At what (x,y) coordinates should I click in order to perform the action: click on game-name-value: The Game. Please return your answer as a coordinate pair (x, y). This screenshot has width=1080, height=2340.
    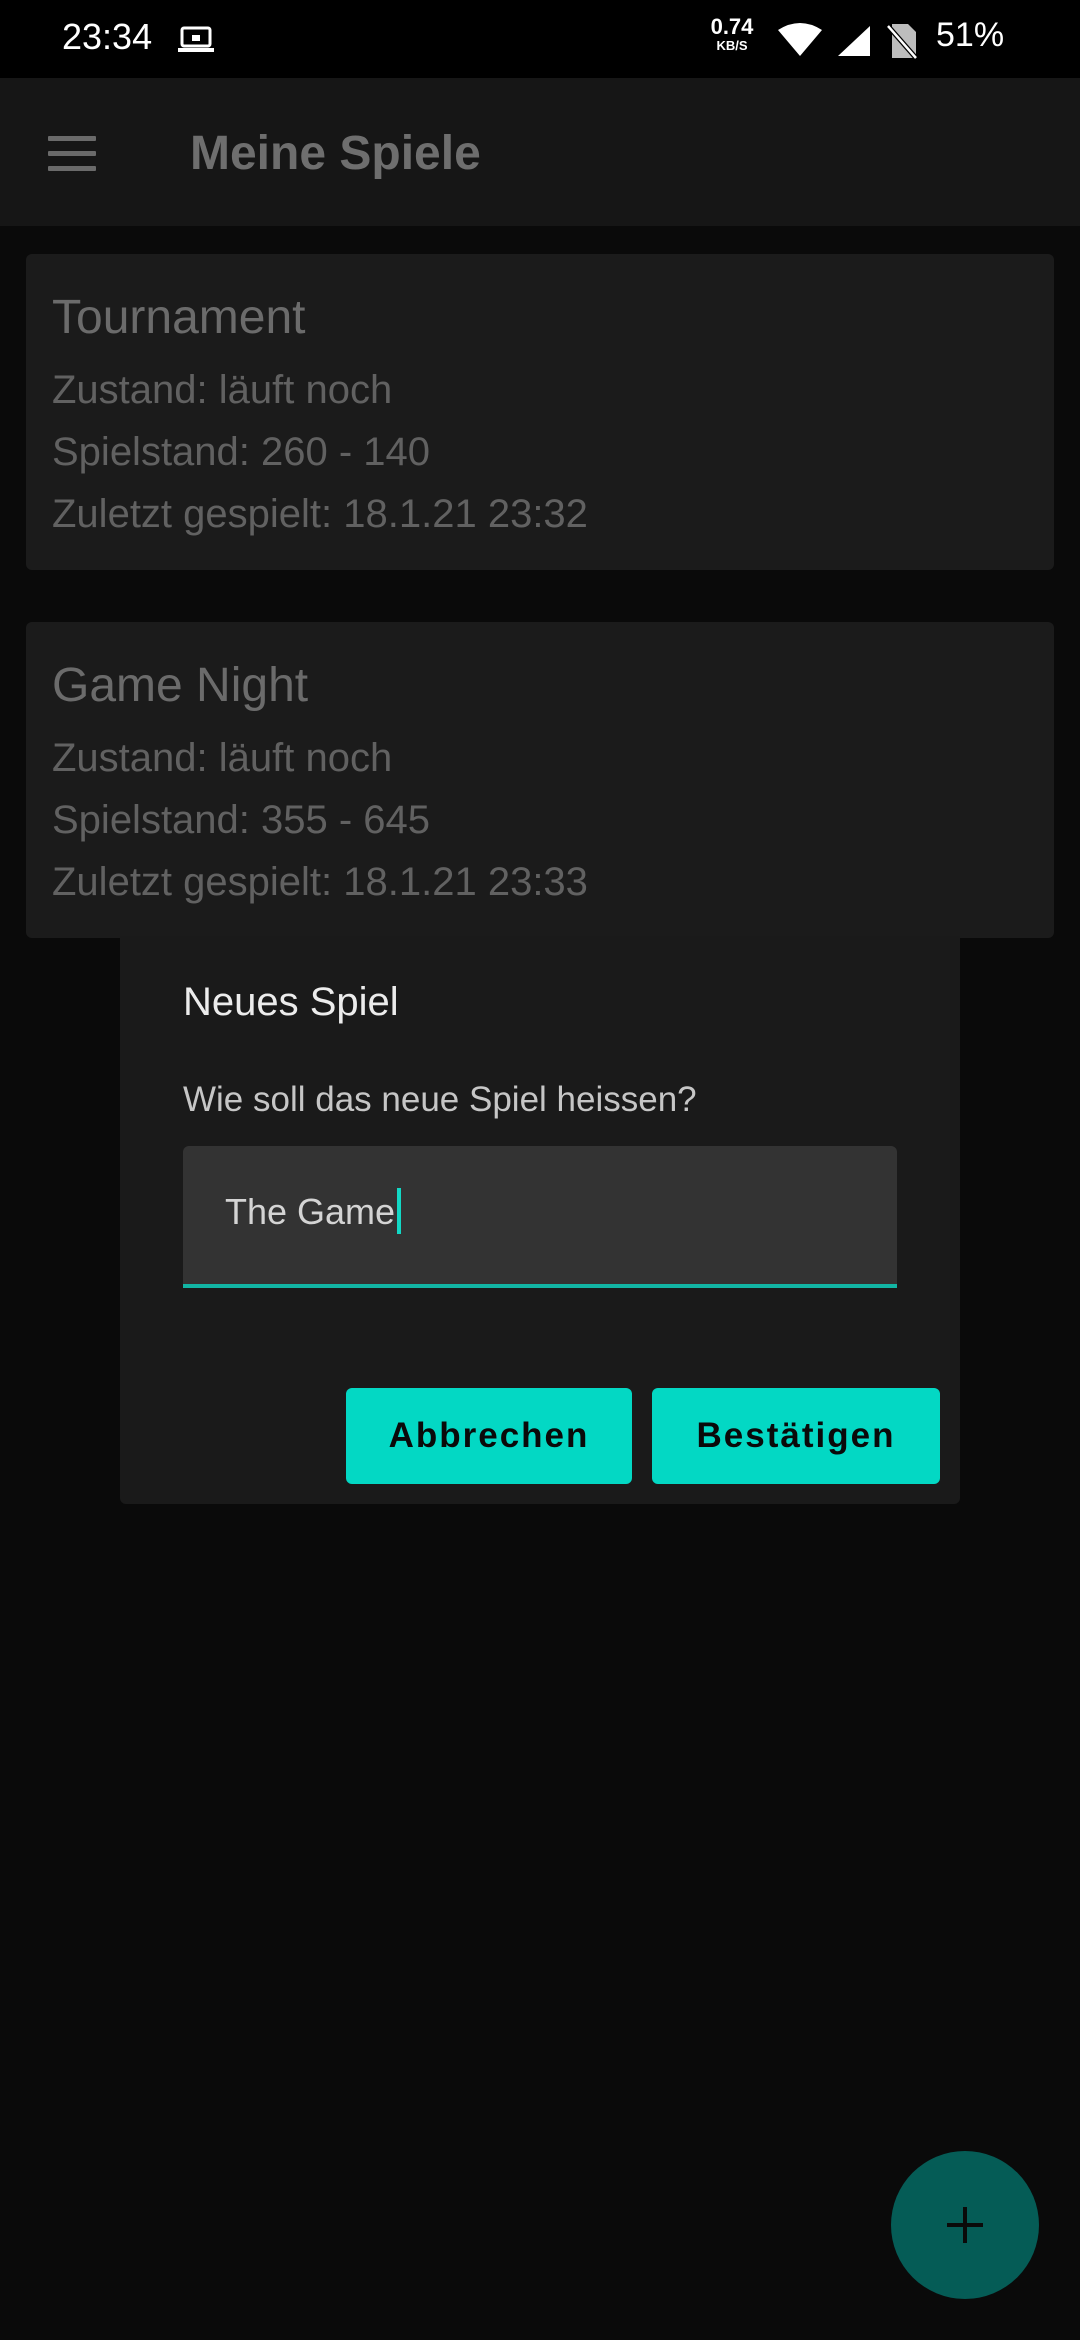
    Looking at the image, I should click on (310, 1211).